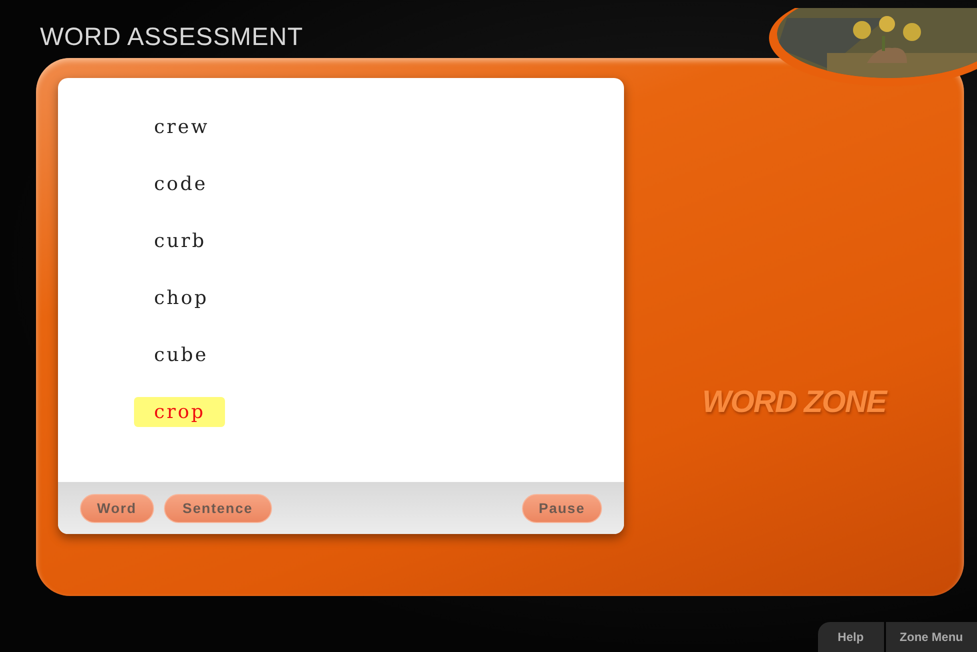  What do you see at coordinates (851, 637) in the screenshot?
I see `footer-tab: Help` at bounding box center [851, 637].